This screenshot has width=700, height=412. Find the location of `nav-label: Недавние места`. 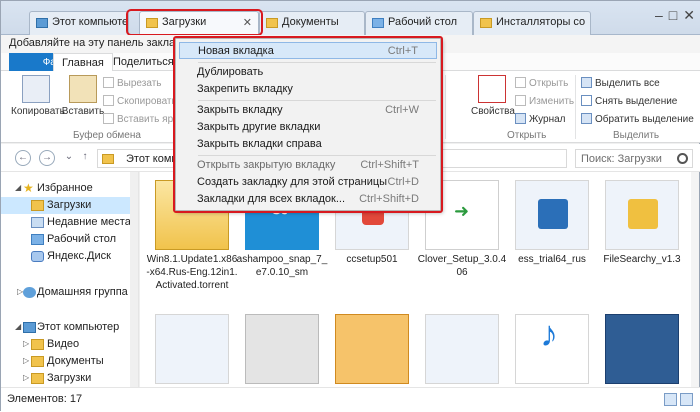

nav-label: Недавние места is located at coordinates (89, 222).